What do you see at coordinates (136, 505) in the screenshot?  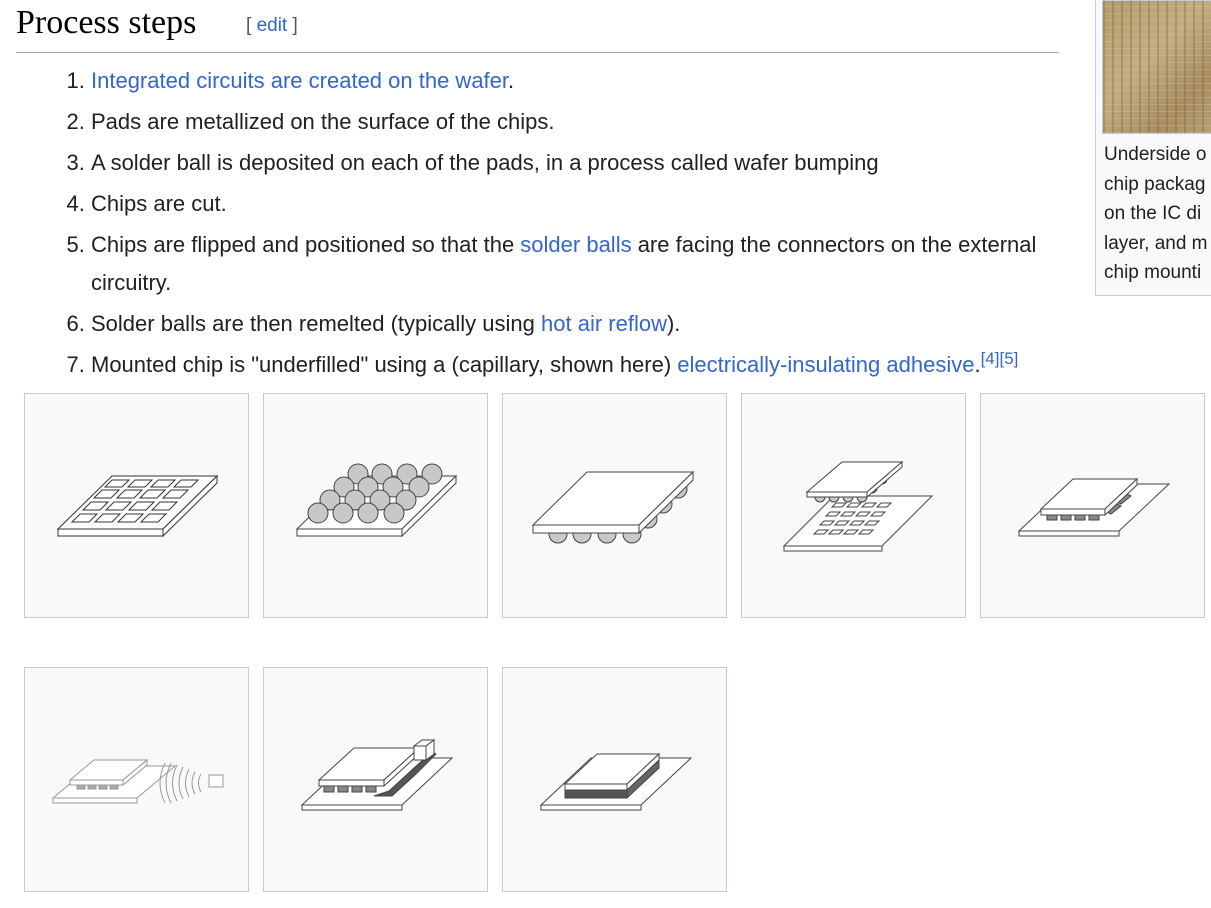 I see `wafer-with-chips-illustration` at bounding box center [136, 505].